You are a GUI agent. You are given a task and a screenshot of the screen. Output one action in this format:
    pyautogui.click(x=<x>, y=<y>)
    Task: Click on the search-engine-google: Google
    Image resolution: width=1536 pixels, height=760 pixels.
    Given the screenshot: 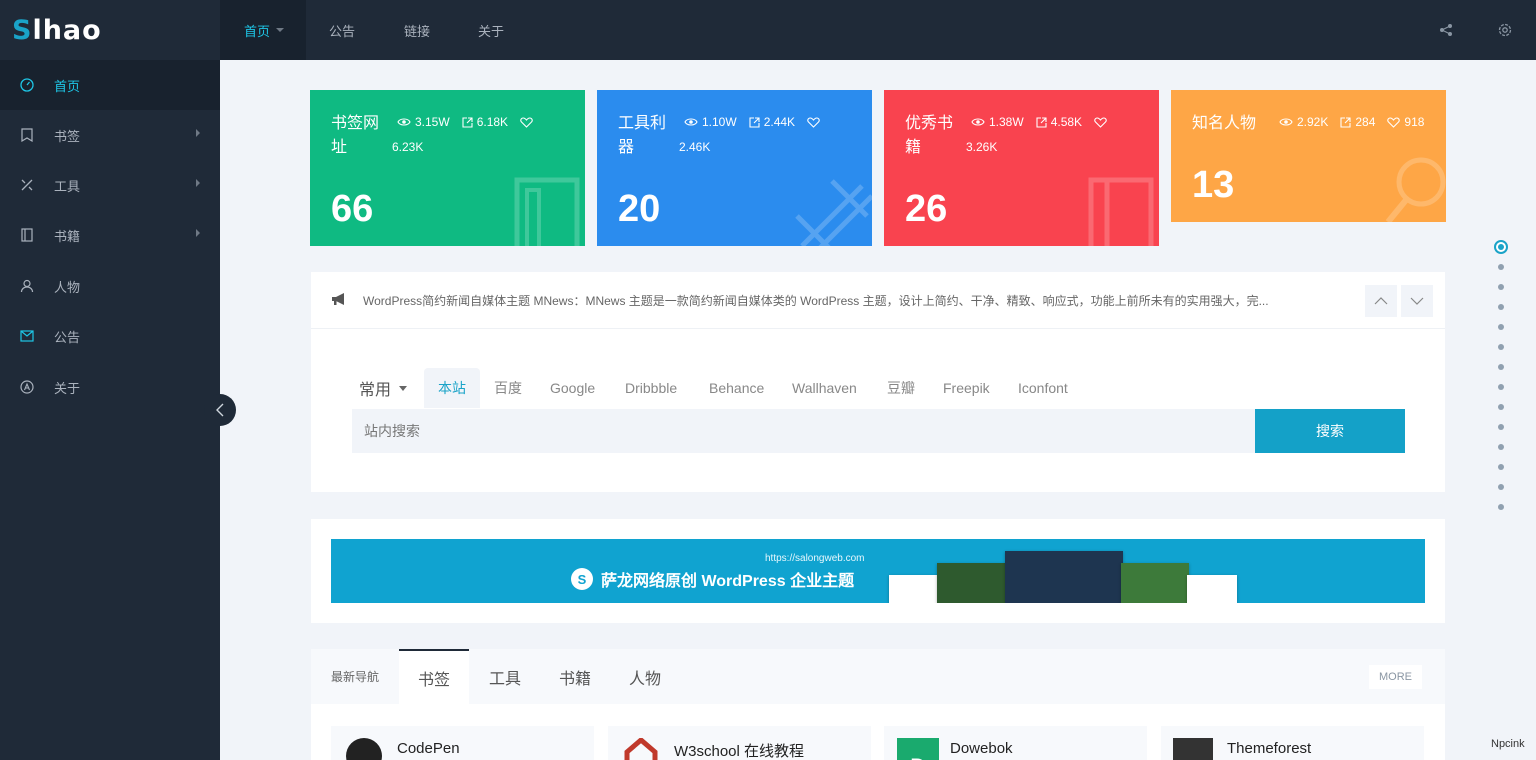 What is the action you would take?
    pyautogui.click(x=572, y=388)
    